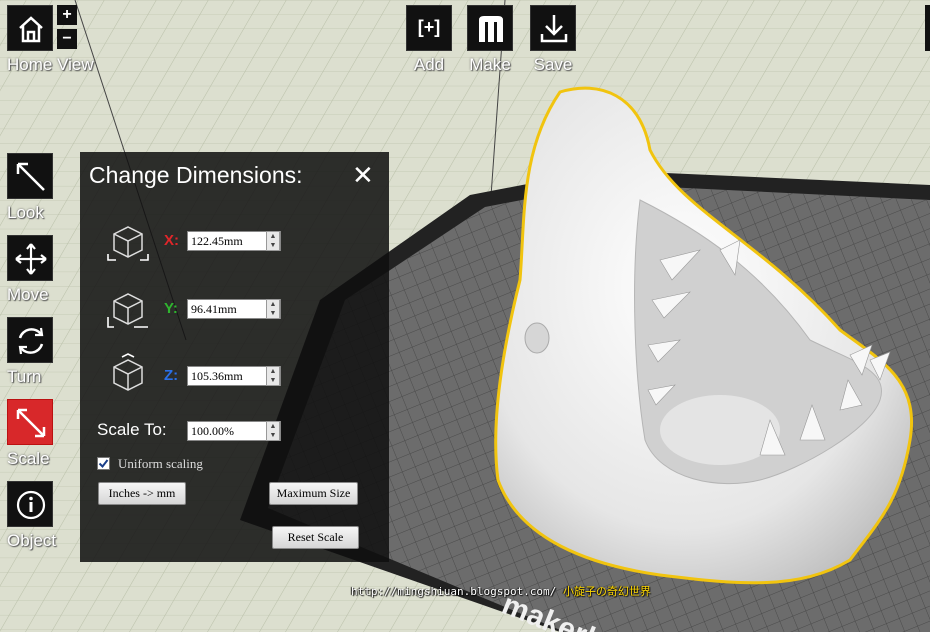 The width and height of the screenshot is (930, 632). I want to click on sidebar-label-object: Object, so click(32, 540).